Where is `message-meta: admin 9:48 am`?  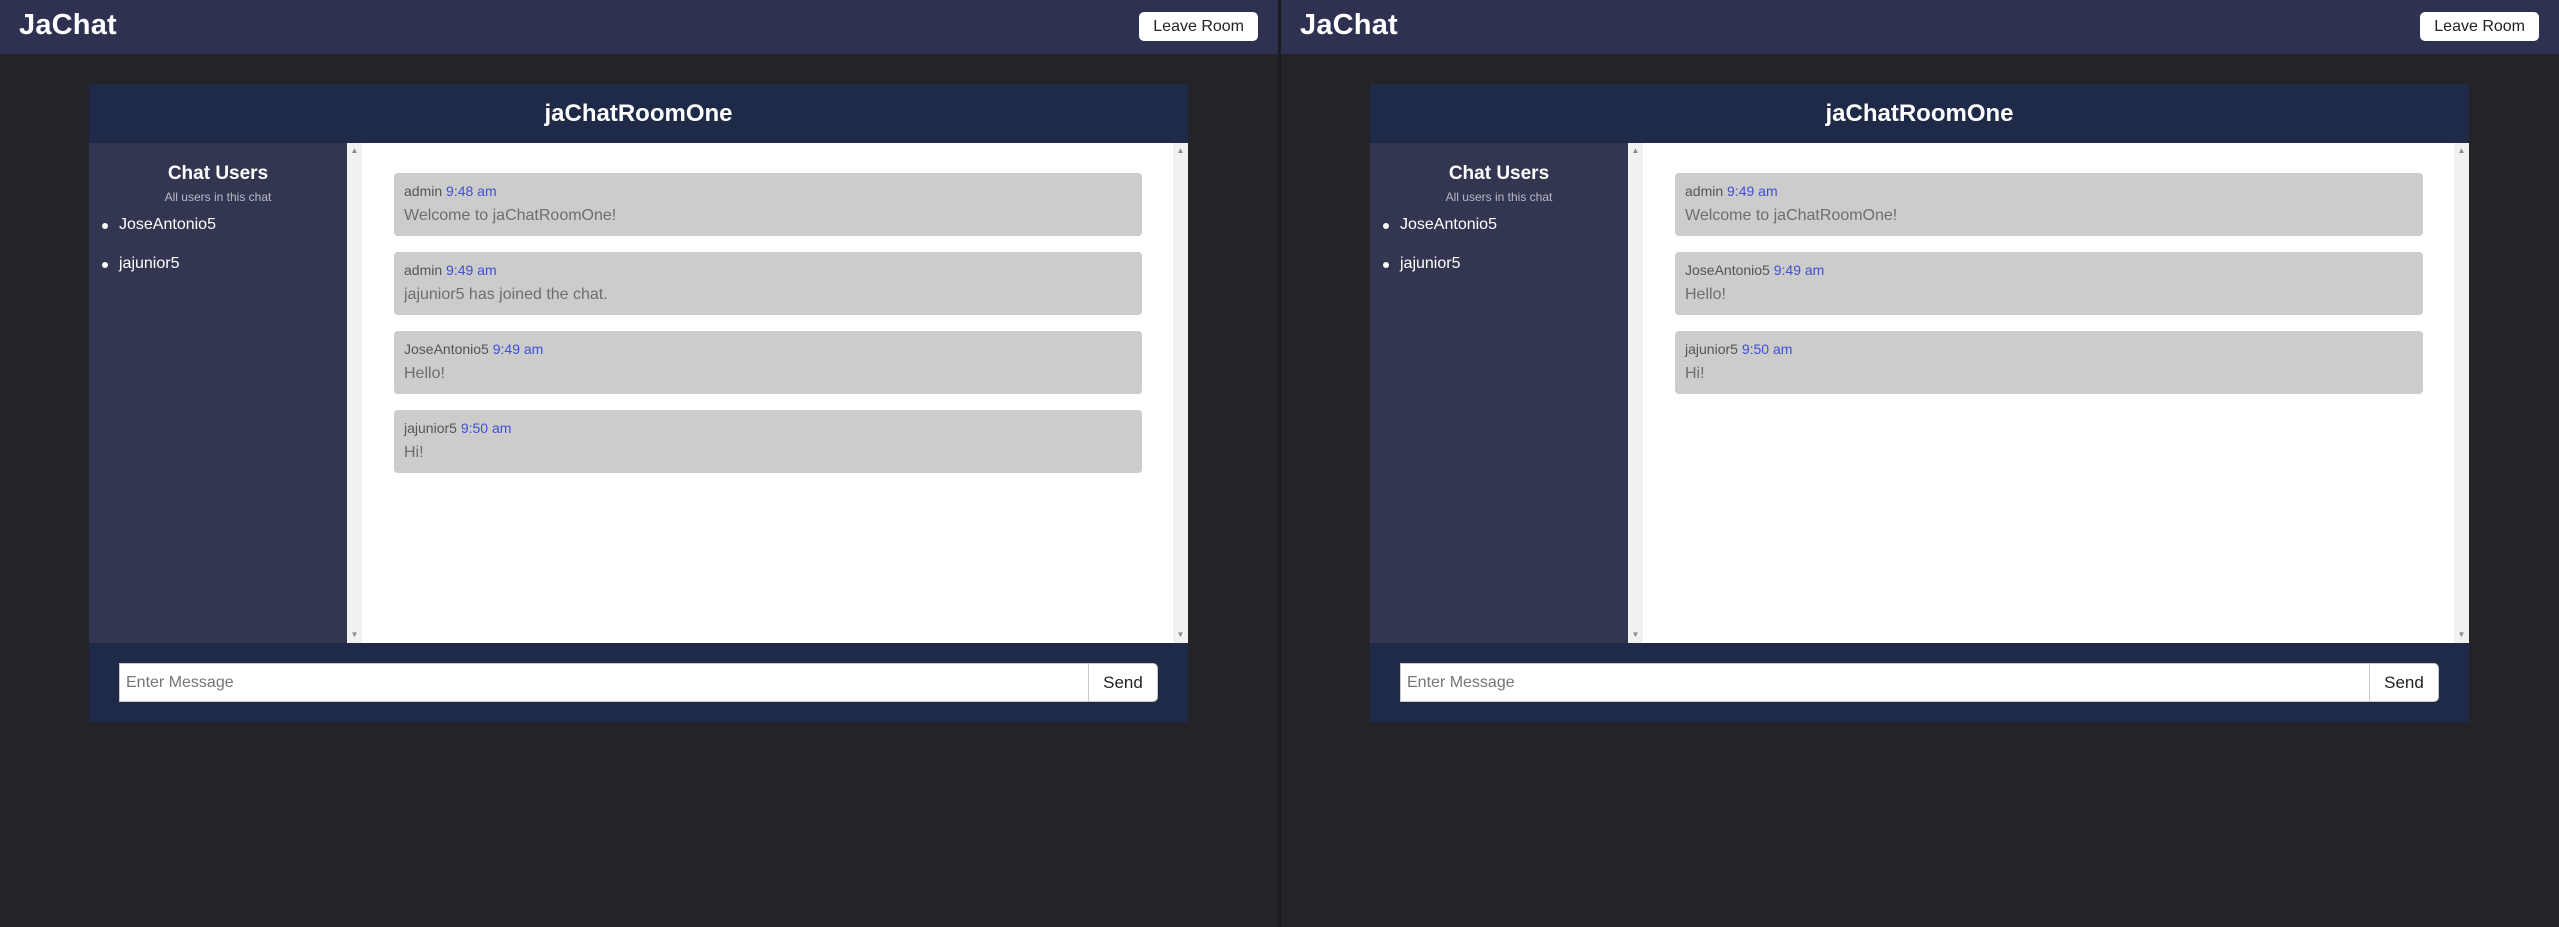 message-meta: admin 9:48 am is located at coordinates (450, 191).